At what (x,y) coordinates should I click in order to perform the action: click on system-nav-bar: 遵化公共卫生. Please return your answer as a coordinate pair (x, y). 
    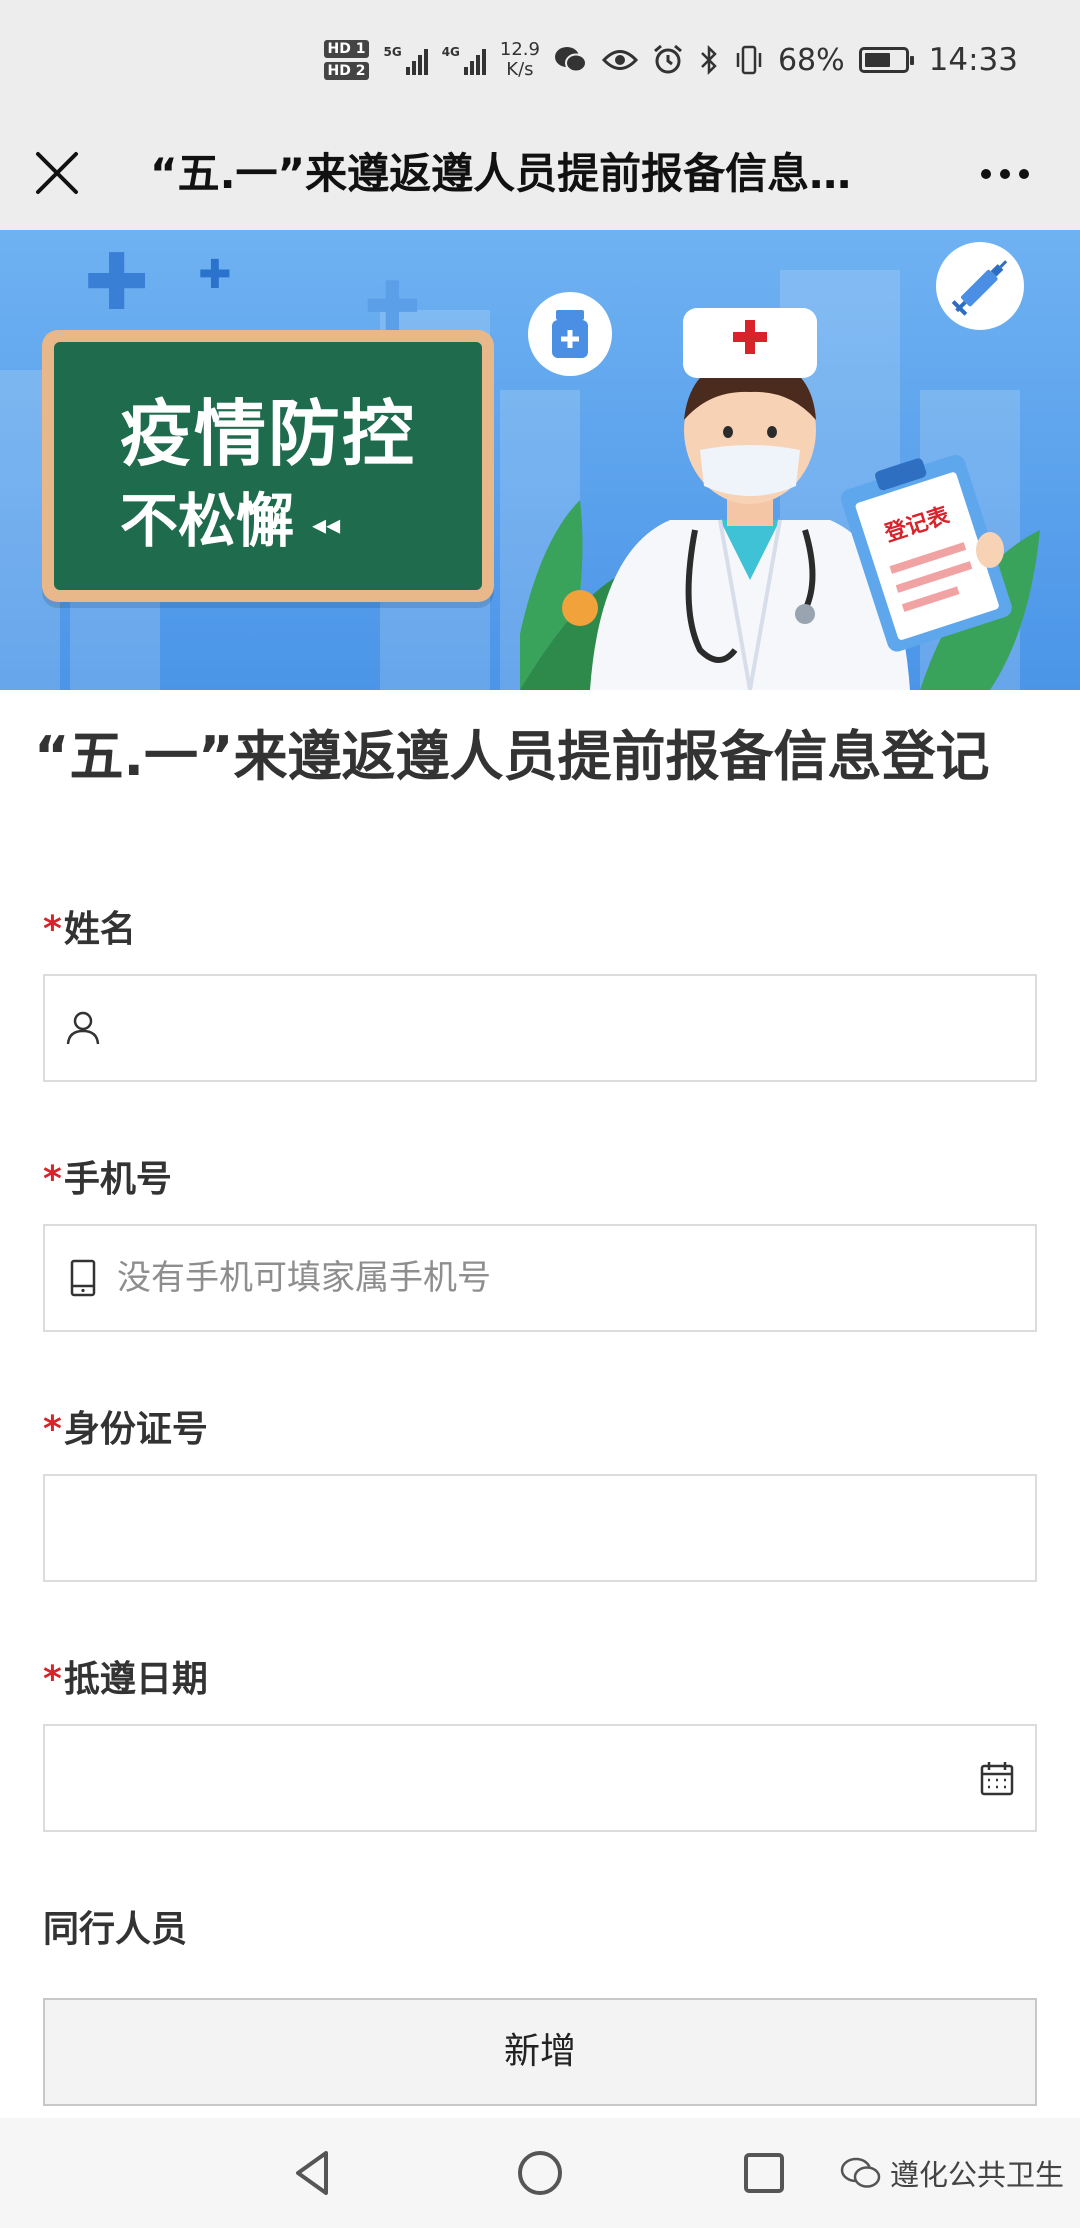
    Looking at the image, I should click on (540, 2173).